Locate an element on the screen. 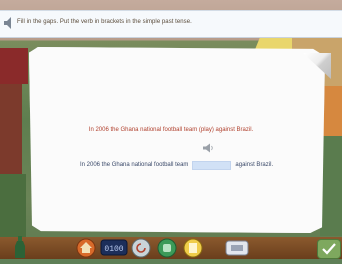  sentence-speaker-icon is located at coordinates (208, 148).